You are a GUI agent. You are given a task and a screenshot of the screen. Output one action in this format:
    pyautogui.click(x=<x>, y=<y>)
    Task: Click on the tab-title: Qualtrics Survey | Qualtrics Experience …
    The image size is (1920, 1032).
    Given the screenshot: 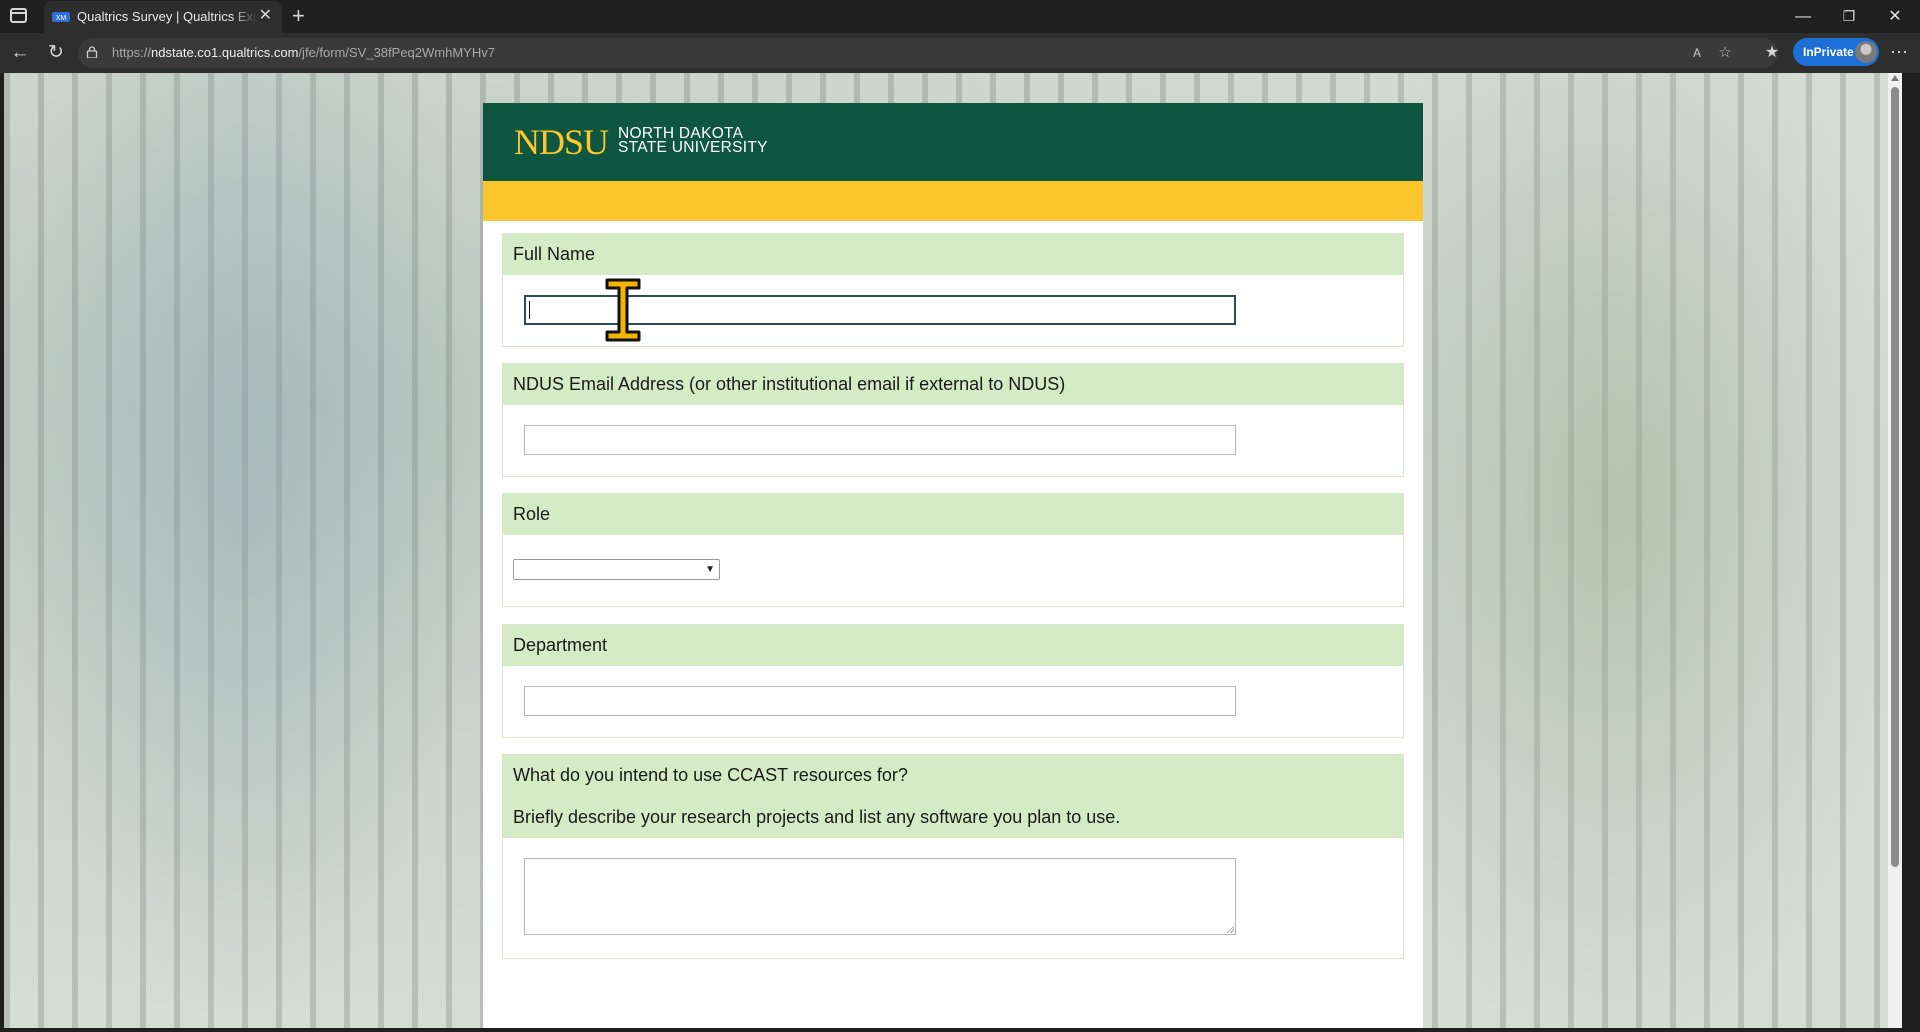 What is the action you would take?
    pyautogui.click(x=167, y=16)
    